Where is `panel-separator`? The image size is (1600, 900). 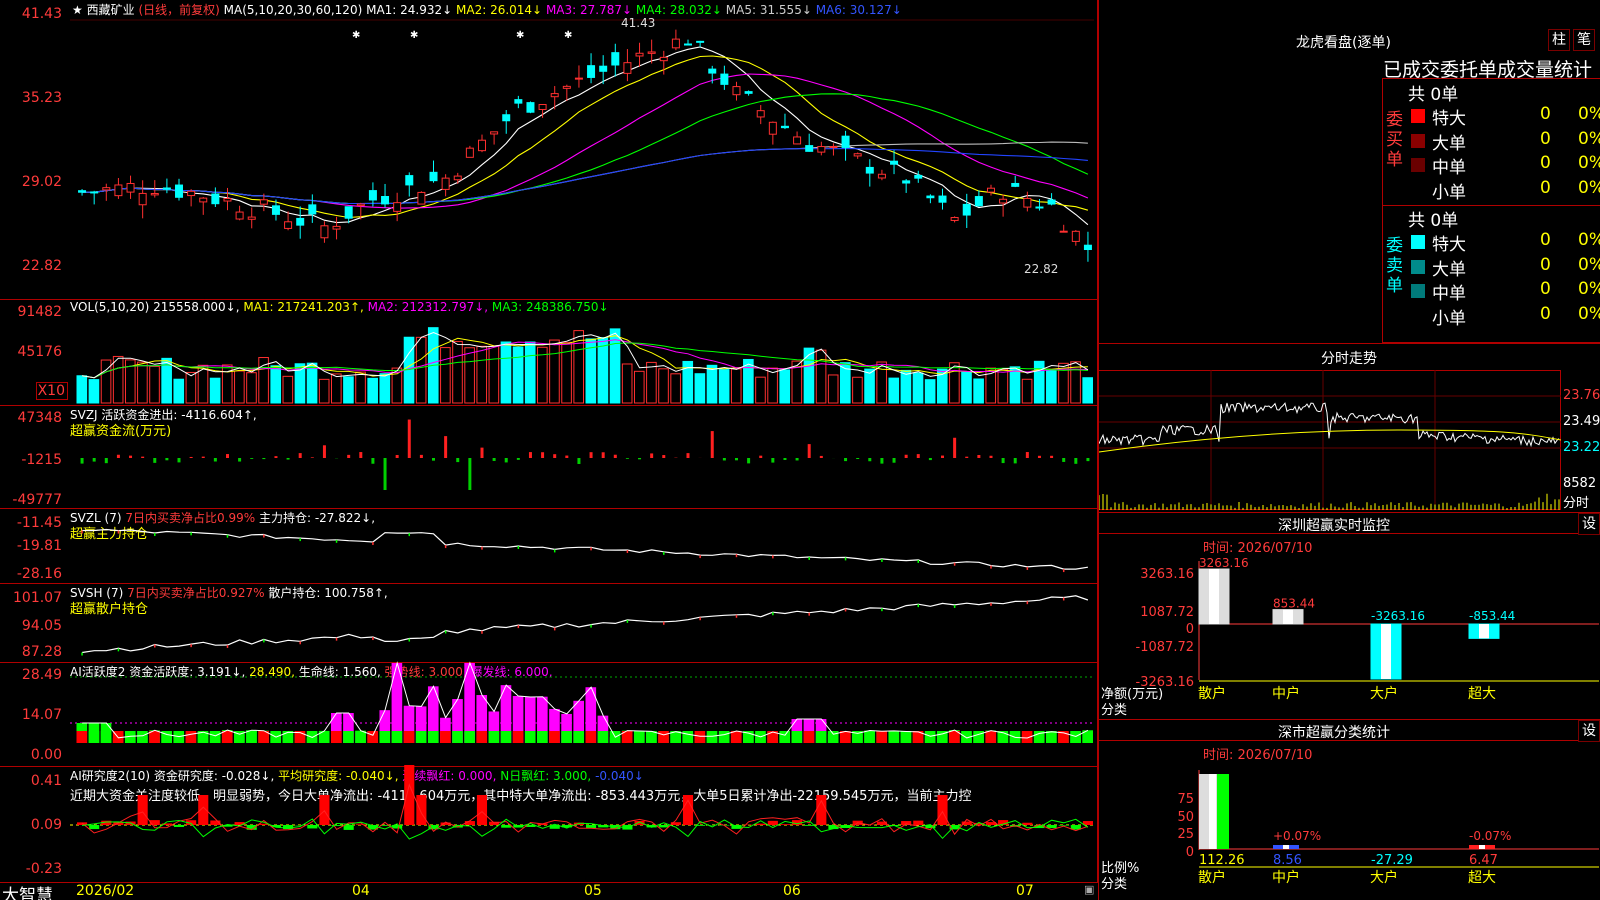
panel-separator is located at coordinates (1098, 450).